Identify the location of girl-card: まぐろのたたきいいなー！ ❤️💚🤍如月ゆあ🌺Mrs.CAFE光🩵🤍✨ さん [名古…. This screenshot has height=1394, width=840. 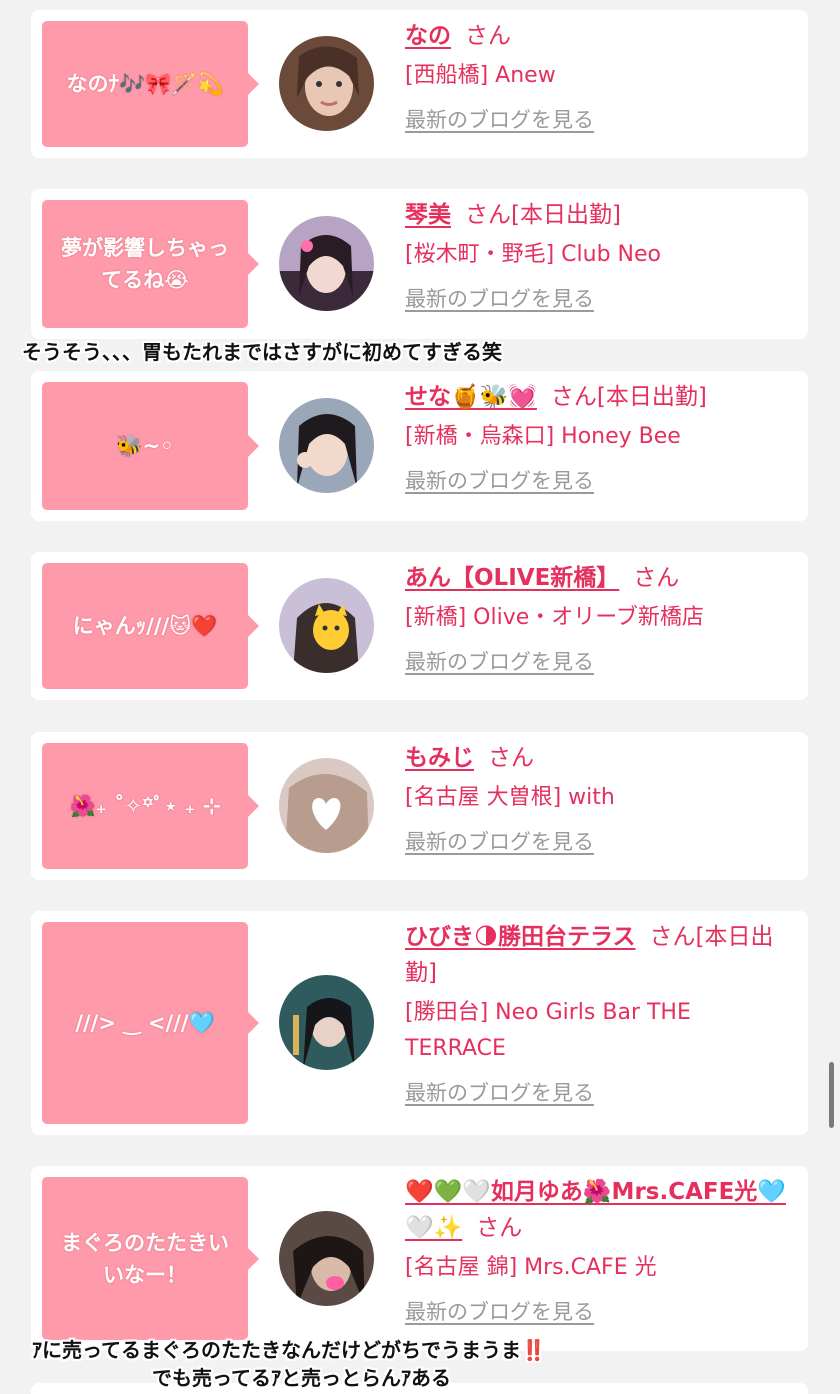
(419, 1258).